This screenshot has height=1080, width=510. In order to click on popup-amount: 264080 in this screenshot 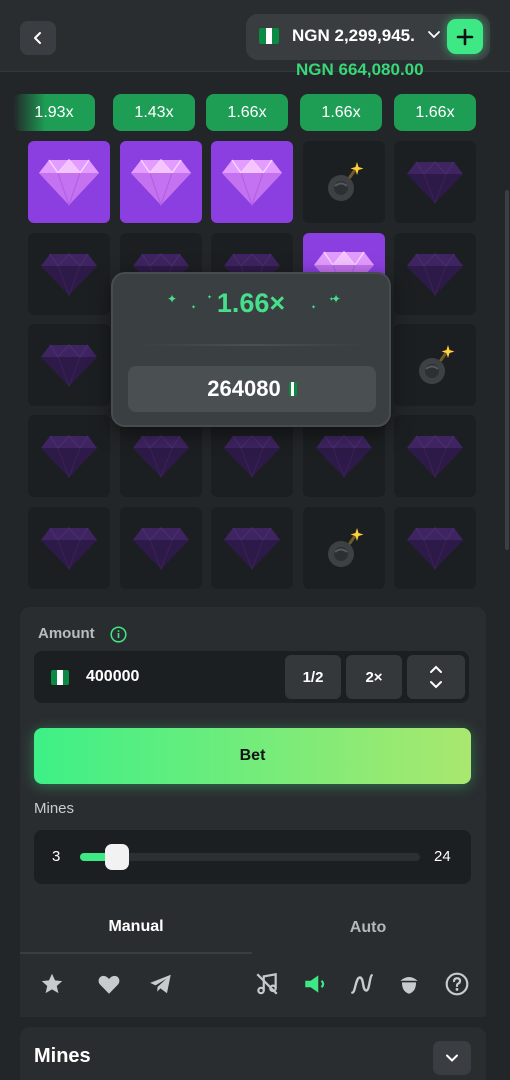, I will do `click(244, 388)`.